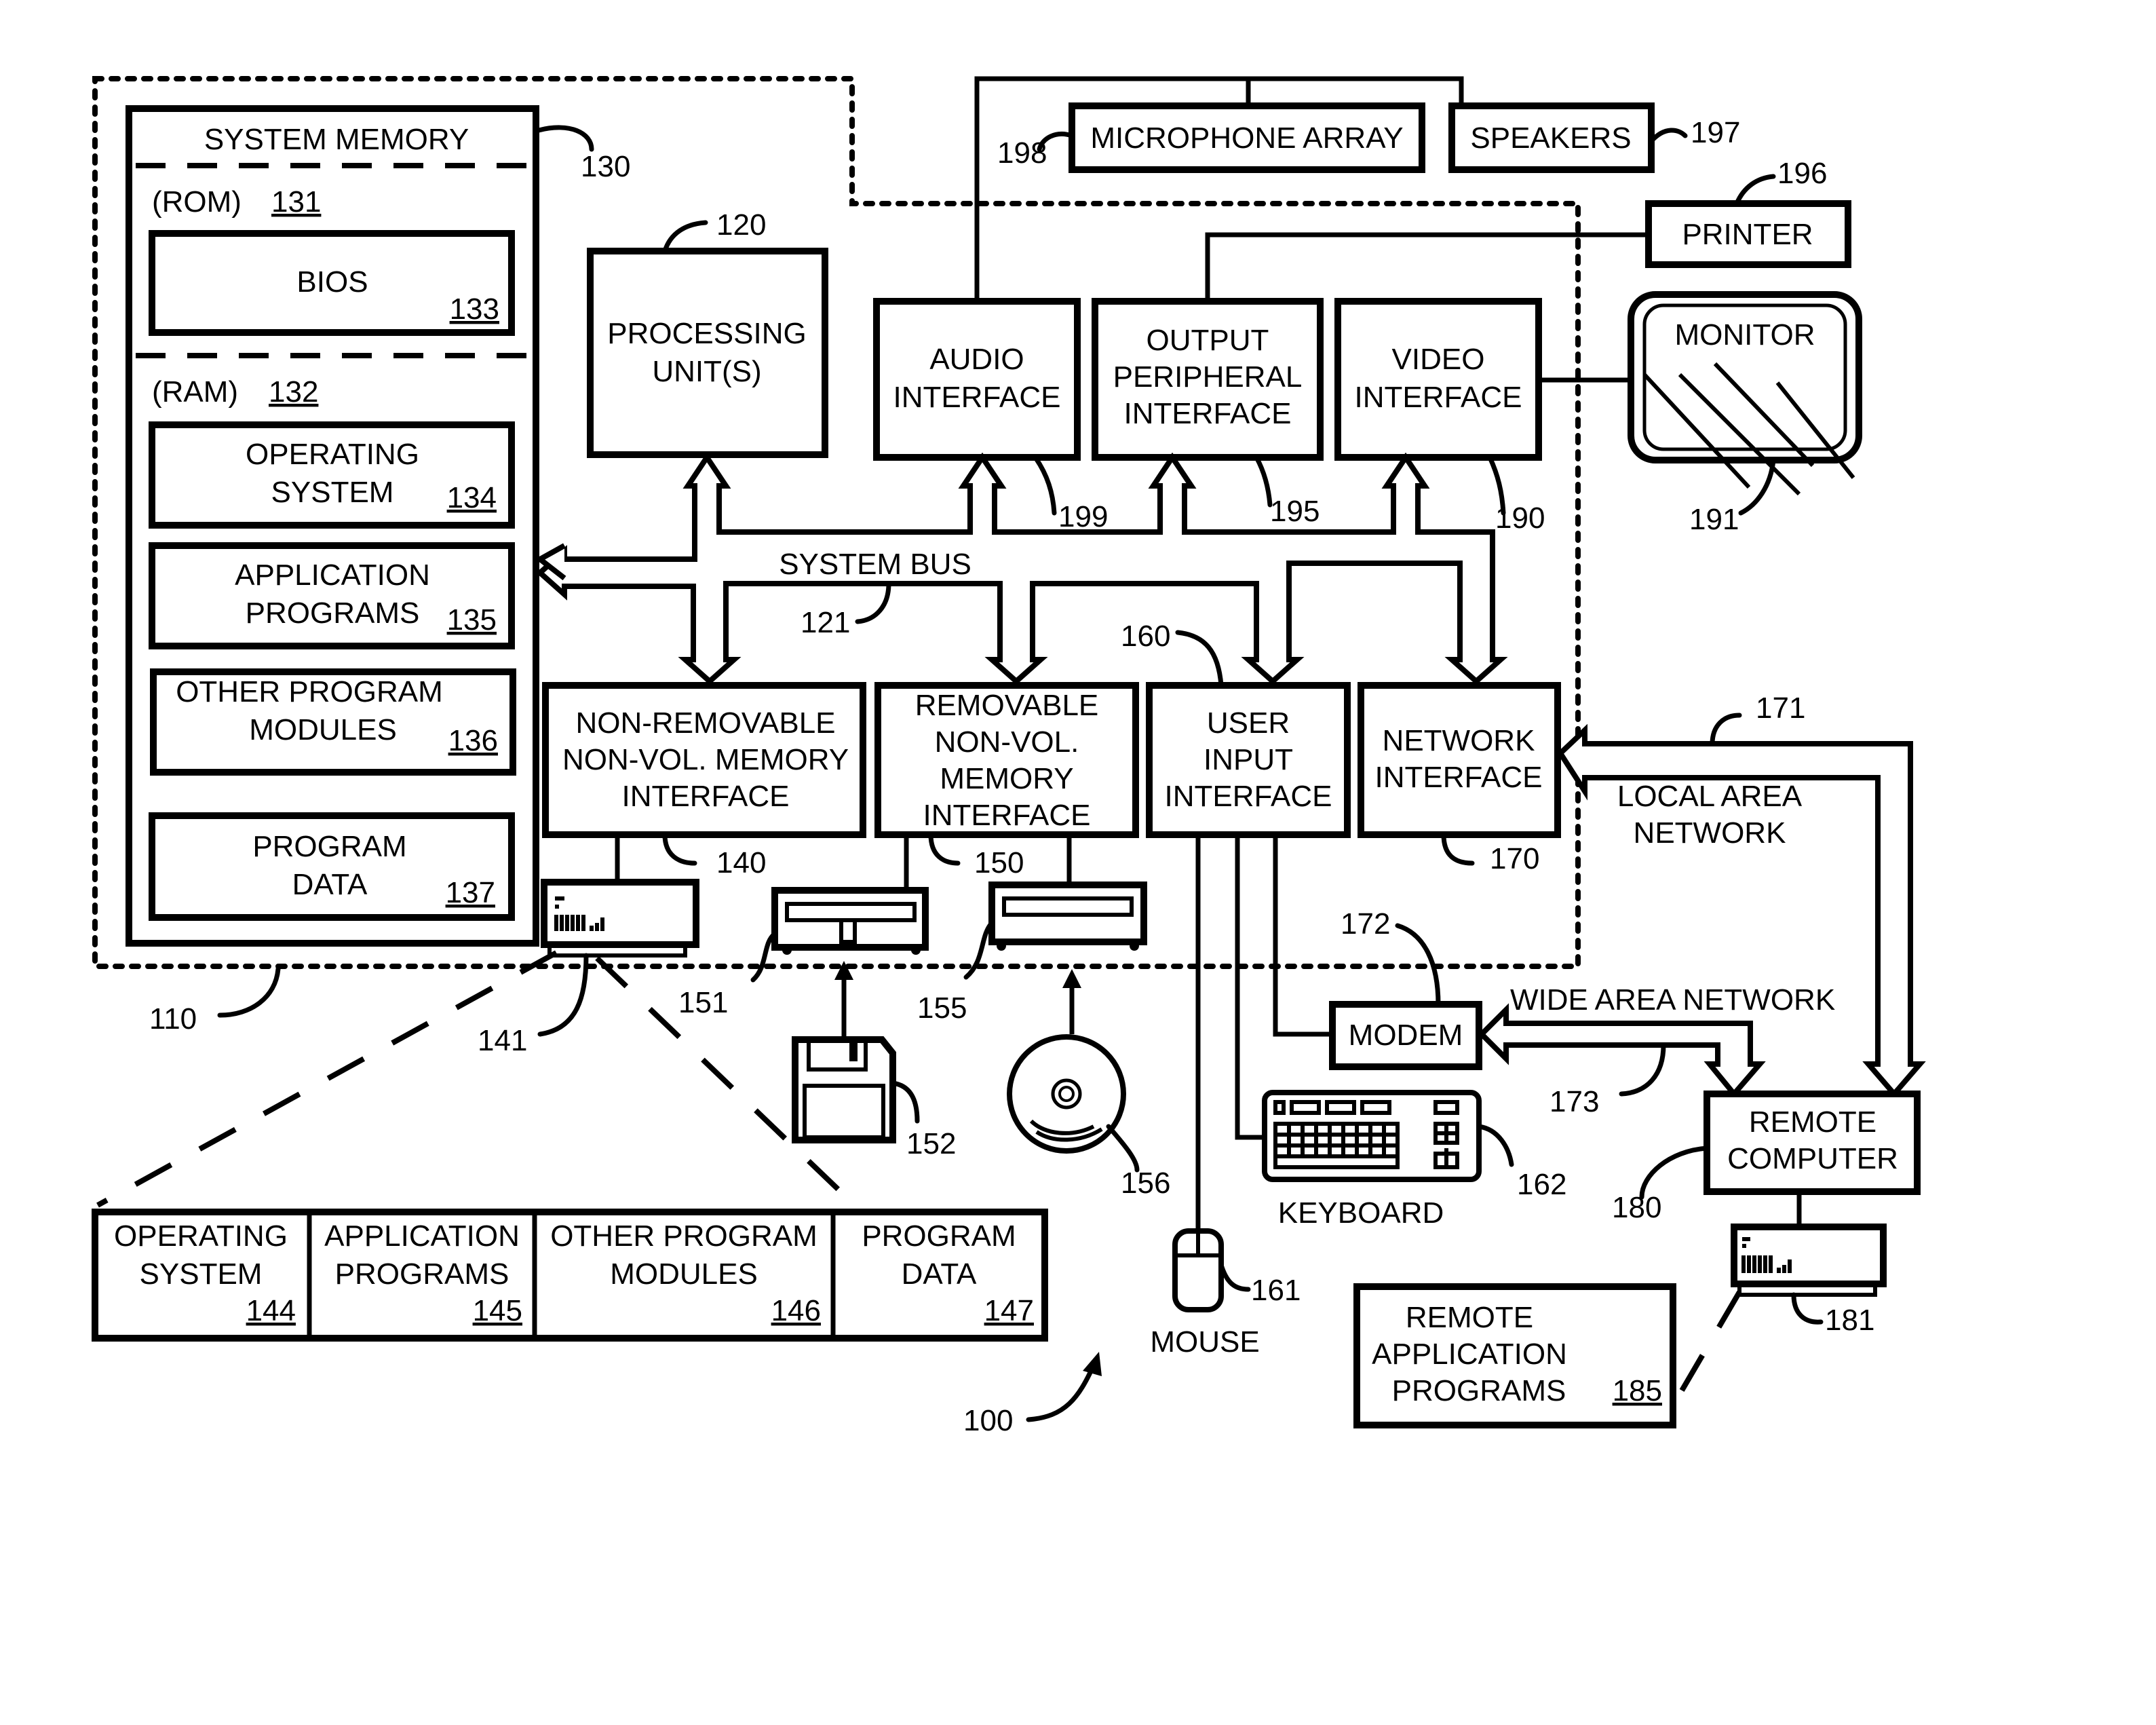 This screenshot has width=2156, height=1725. I want to click on ref-172: 172, so click(1365, 924).